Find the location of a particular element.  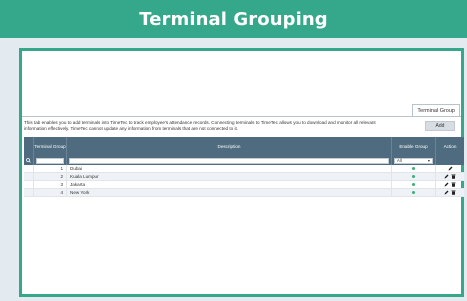

column-header-description: Description is located at coordinates (229, 146).